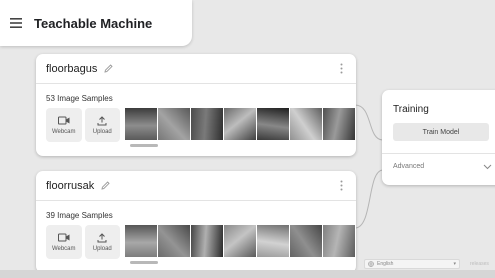 Image resolution: width=495 pixels, height=278 pixels. What do you see at coordinates (371, 264) in the screenshot?
I see `globe-icon` at bounding box center [371, 264].